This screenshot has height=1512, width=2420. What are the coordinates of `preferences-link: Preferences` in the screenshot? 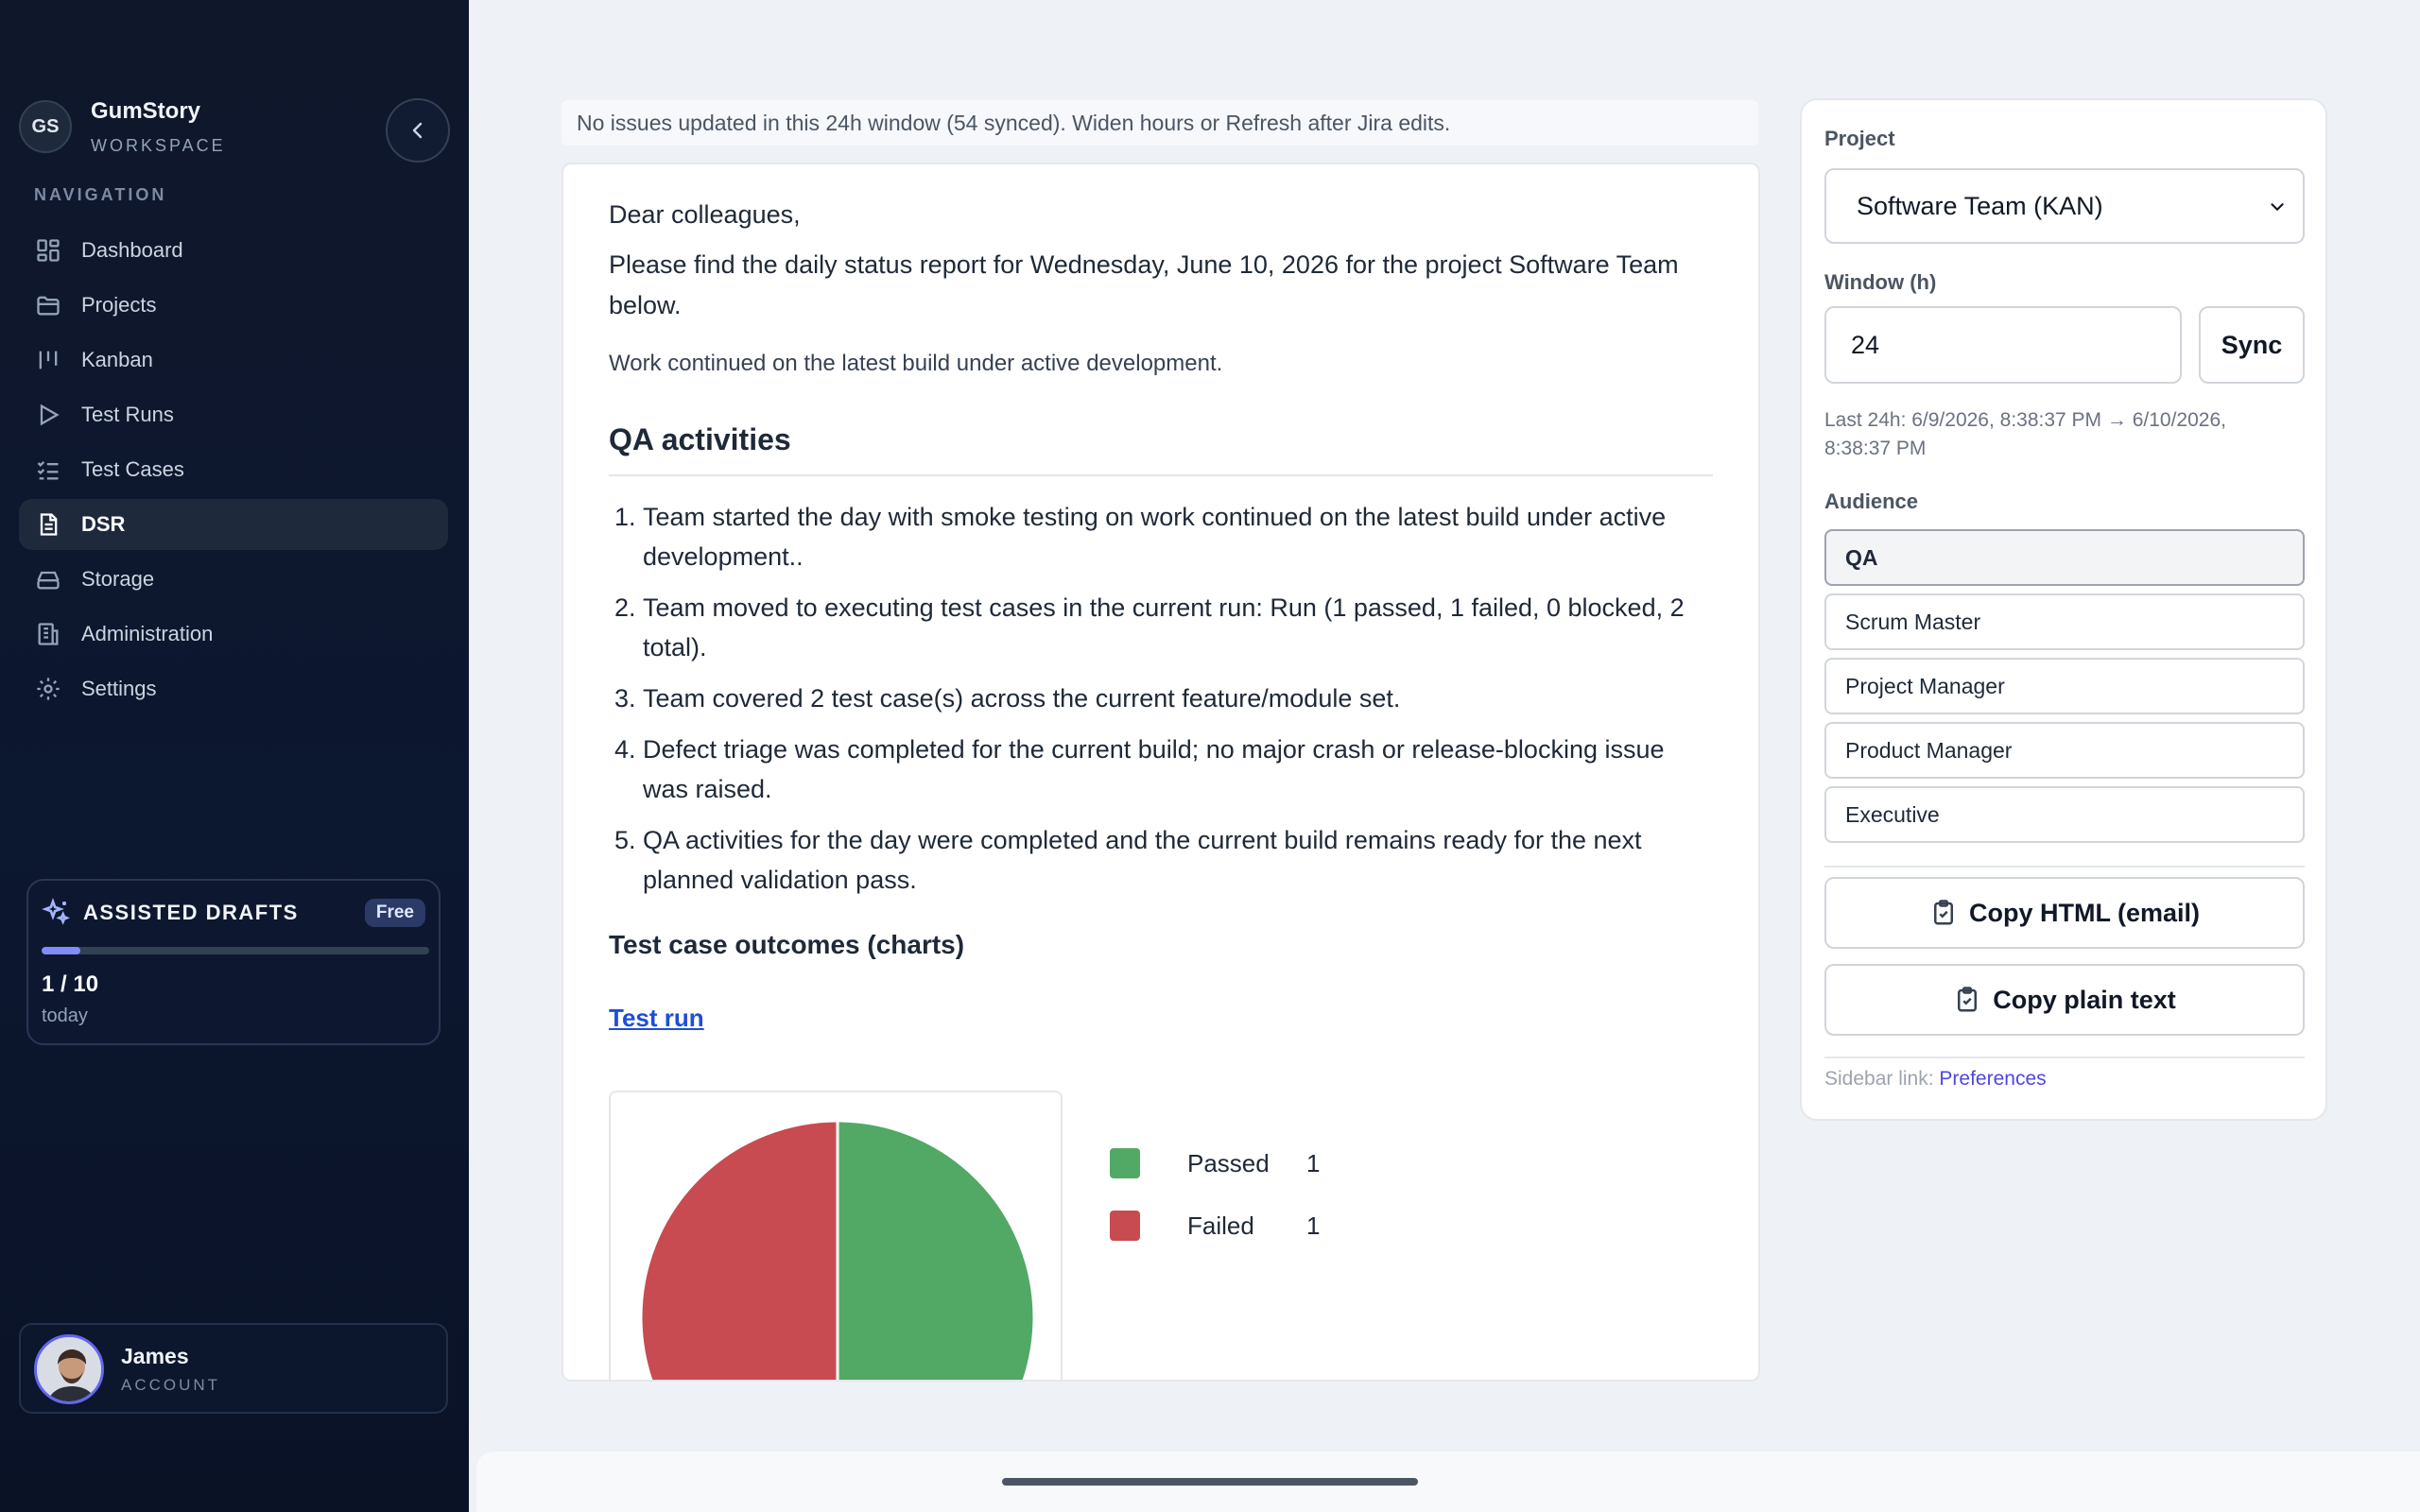 It's located at (1993, 1079).